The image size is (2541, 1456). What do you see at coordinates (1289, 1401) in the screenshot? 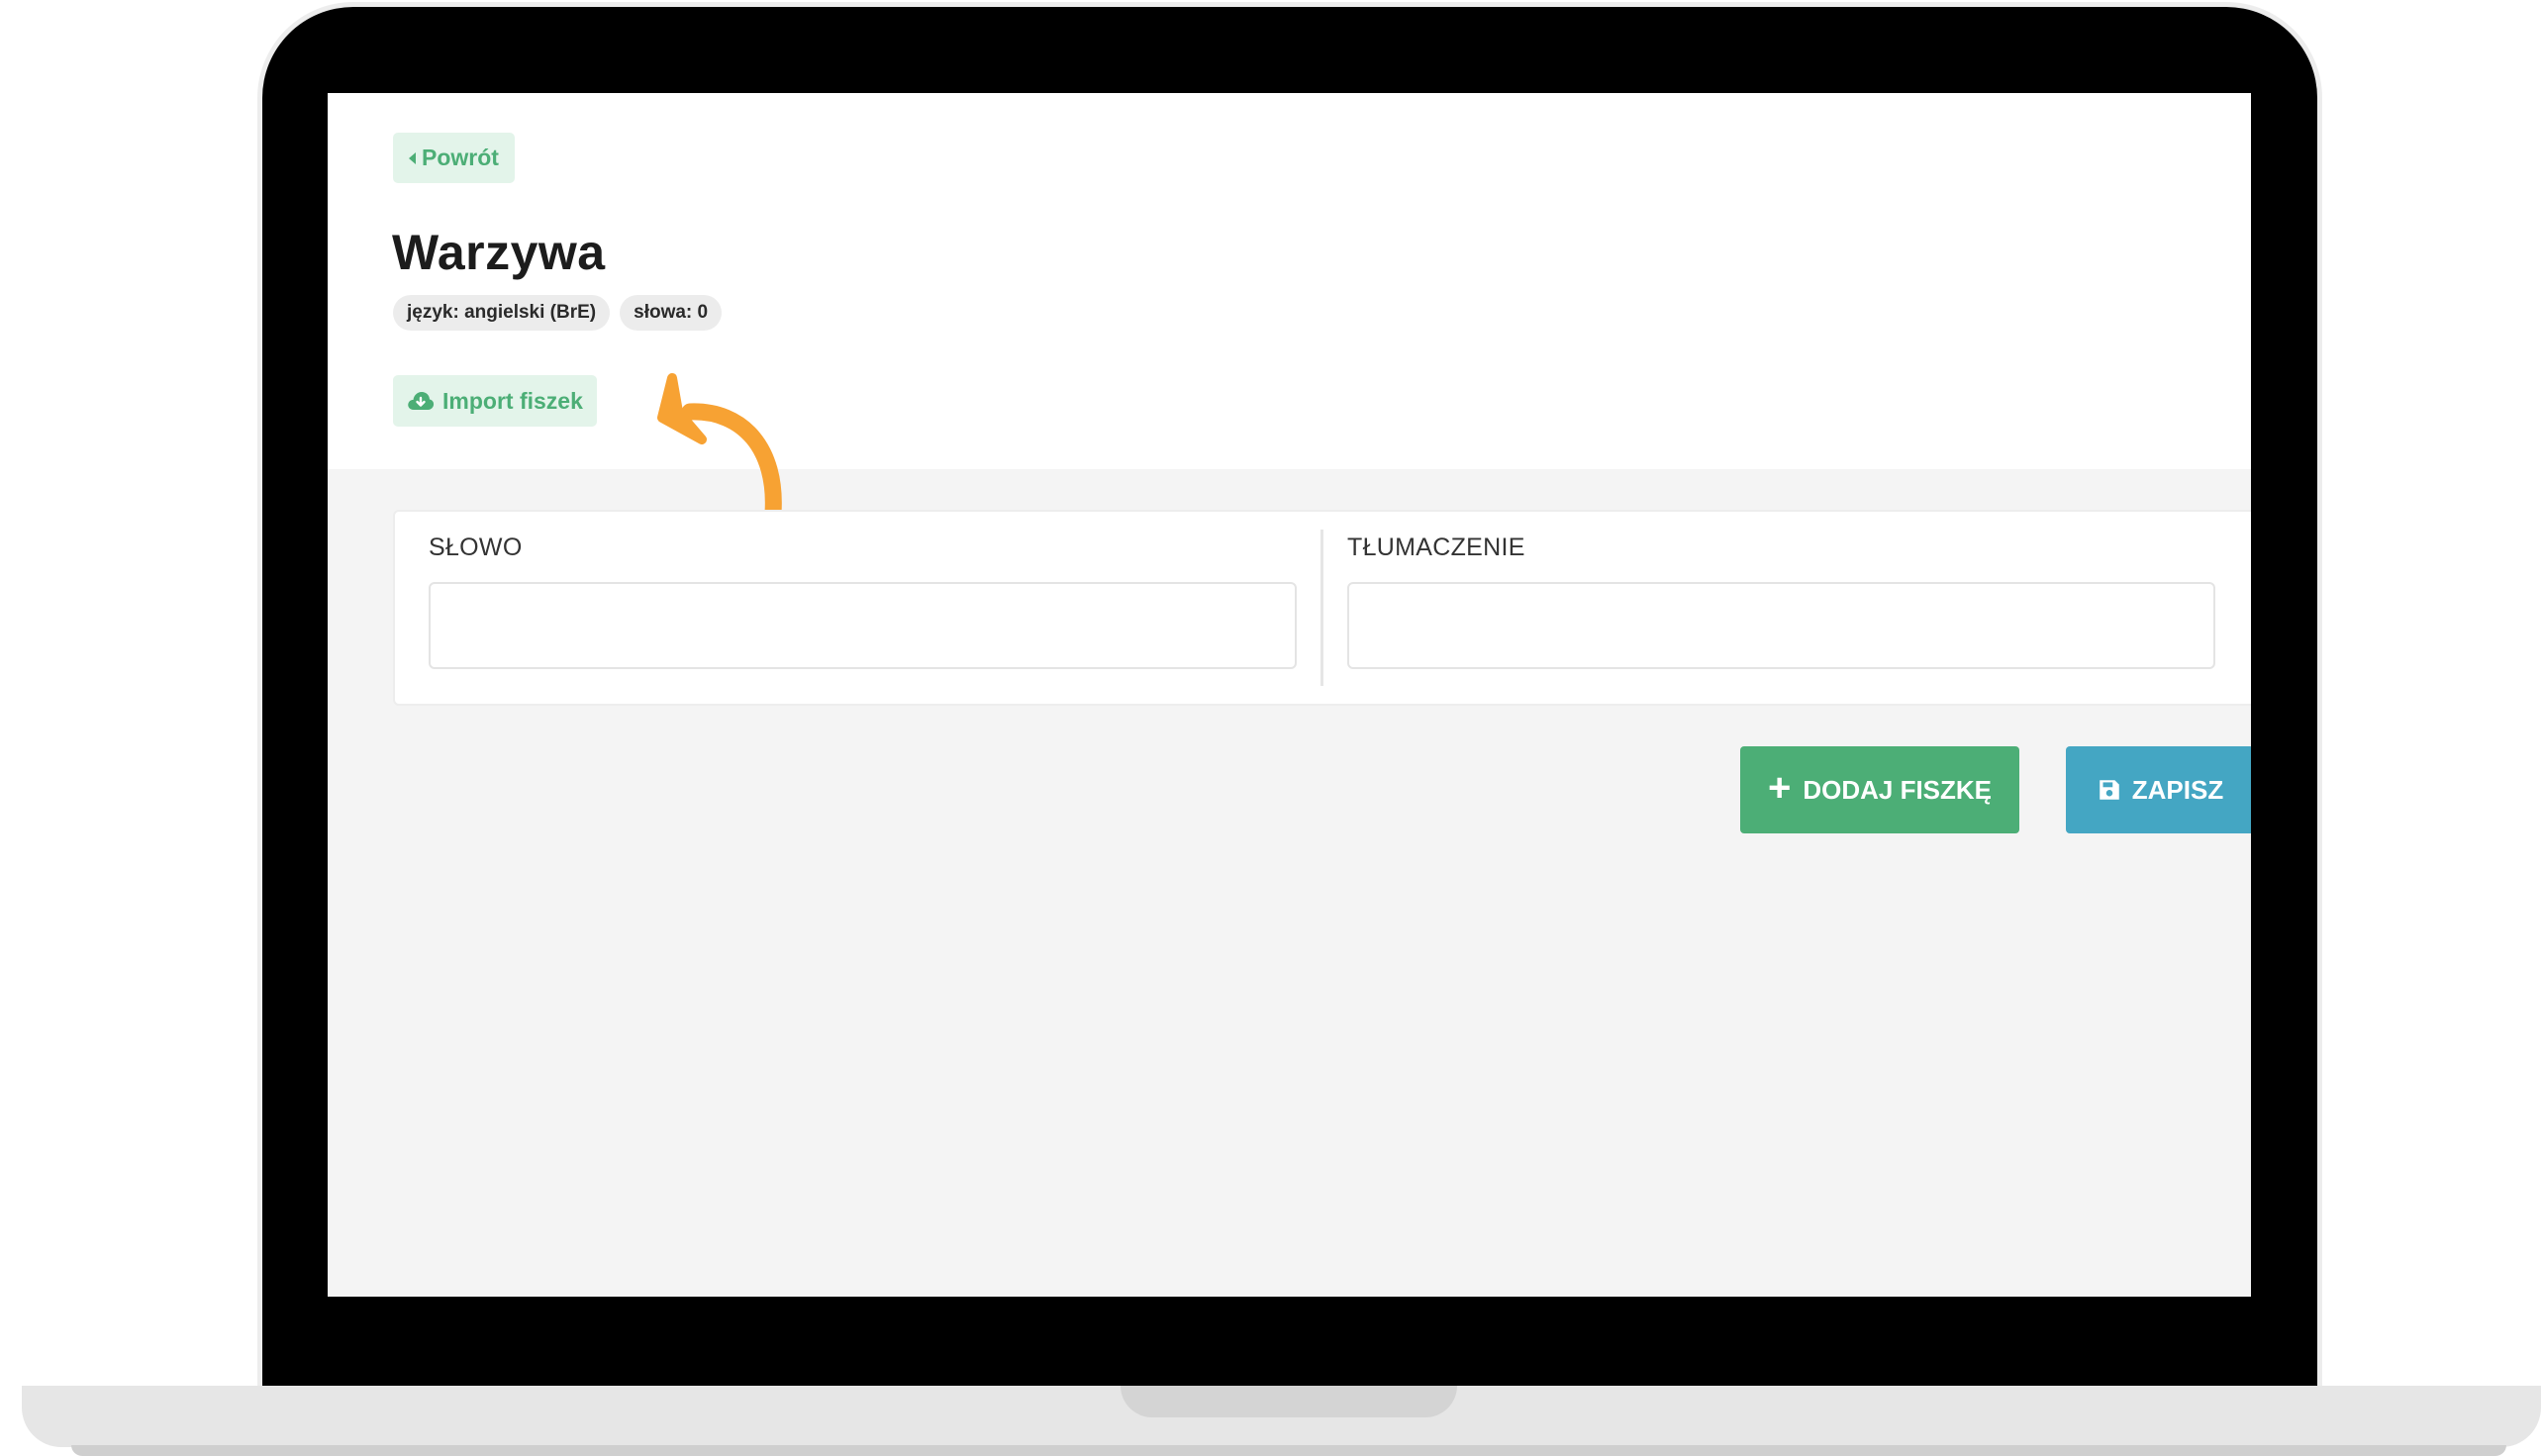
I see `laptop-notch` at bounding box center [1289, 1401].